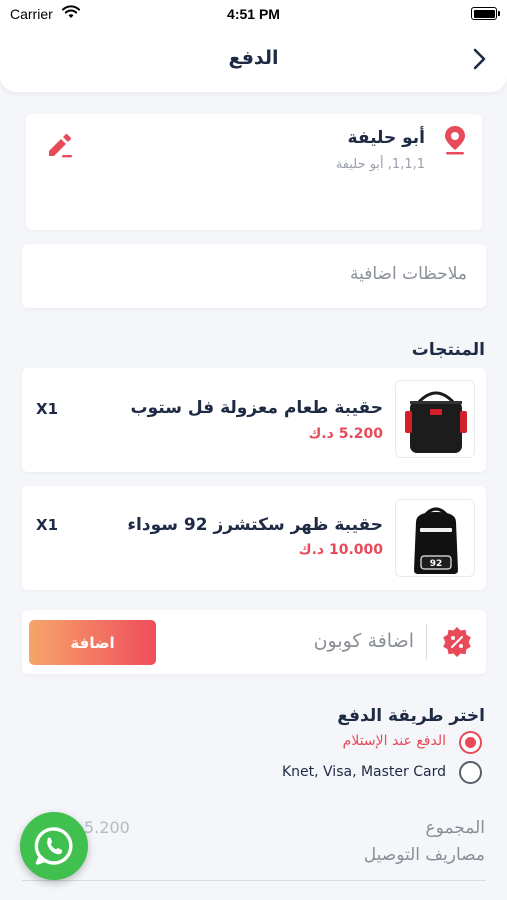 This screenshot has height=900, width=507. Describe the element at coordinates (394, 741) in the screenshot. I see `payment-option-label: الدفع عند الإستلام` at that location.